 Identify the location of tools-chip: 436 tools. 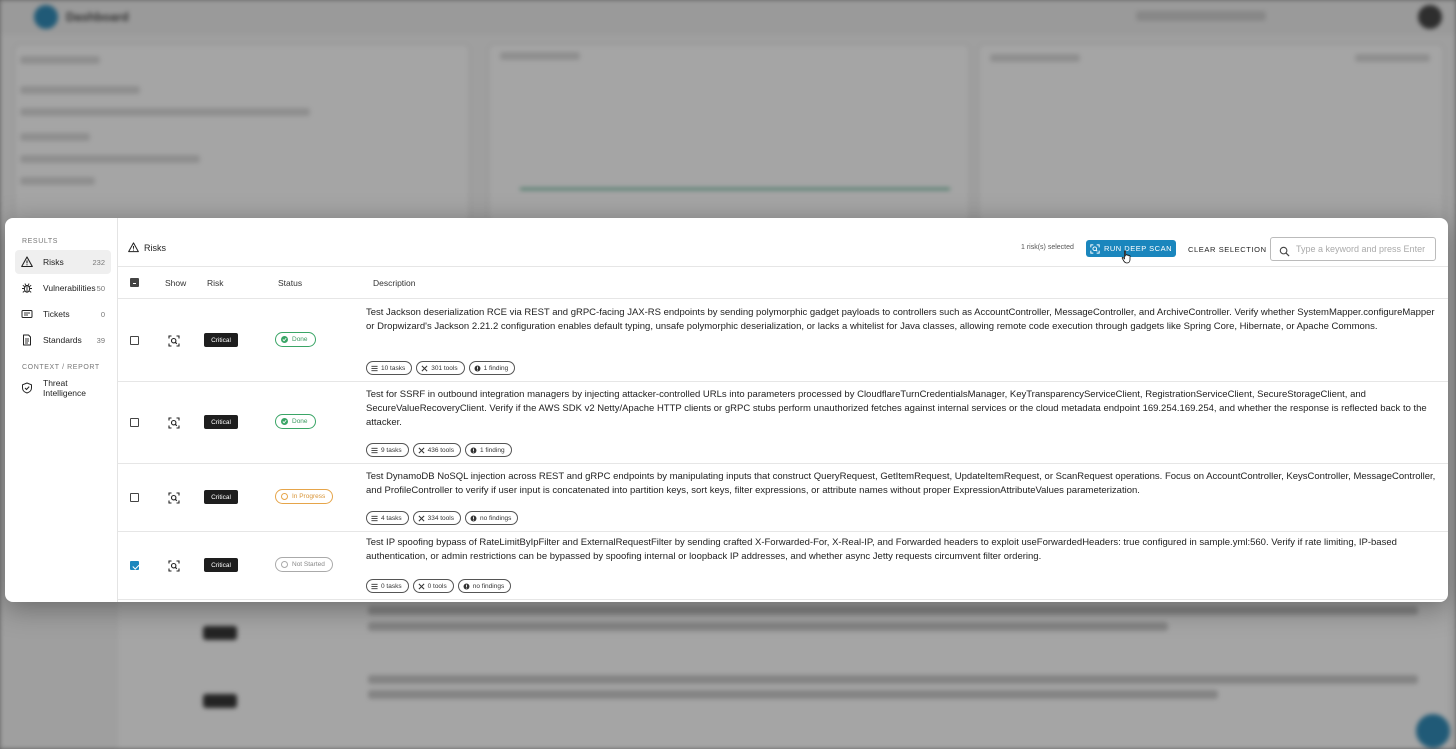
(436, 450).